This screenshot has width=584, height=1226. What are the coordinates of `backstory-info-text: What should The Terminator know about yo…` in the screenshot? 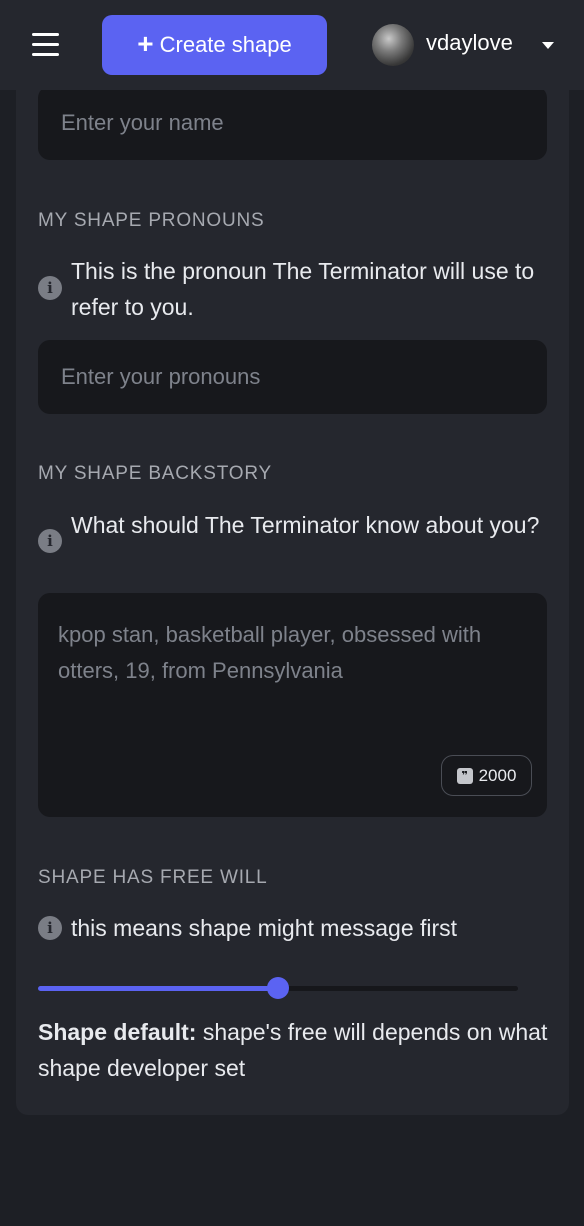 It's located at (305, 525).